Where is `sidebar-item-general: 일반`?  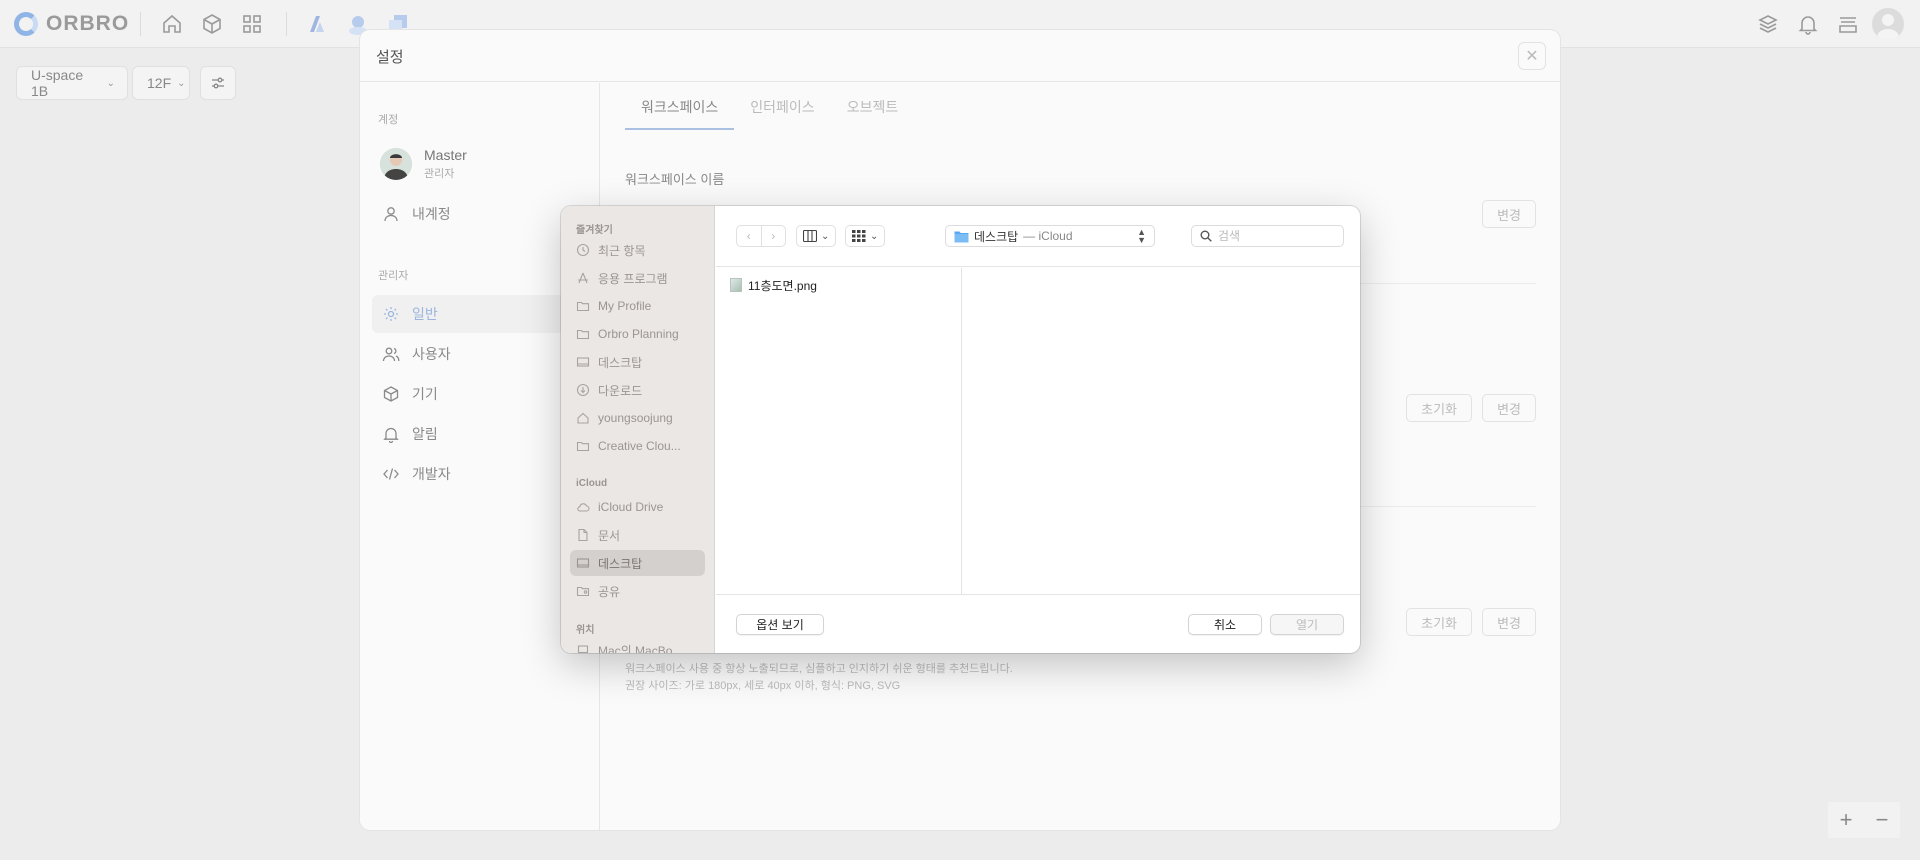
sidebar-item-general: 일반 is located at coordinates (480, 314).